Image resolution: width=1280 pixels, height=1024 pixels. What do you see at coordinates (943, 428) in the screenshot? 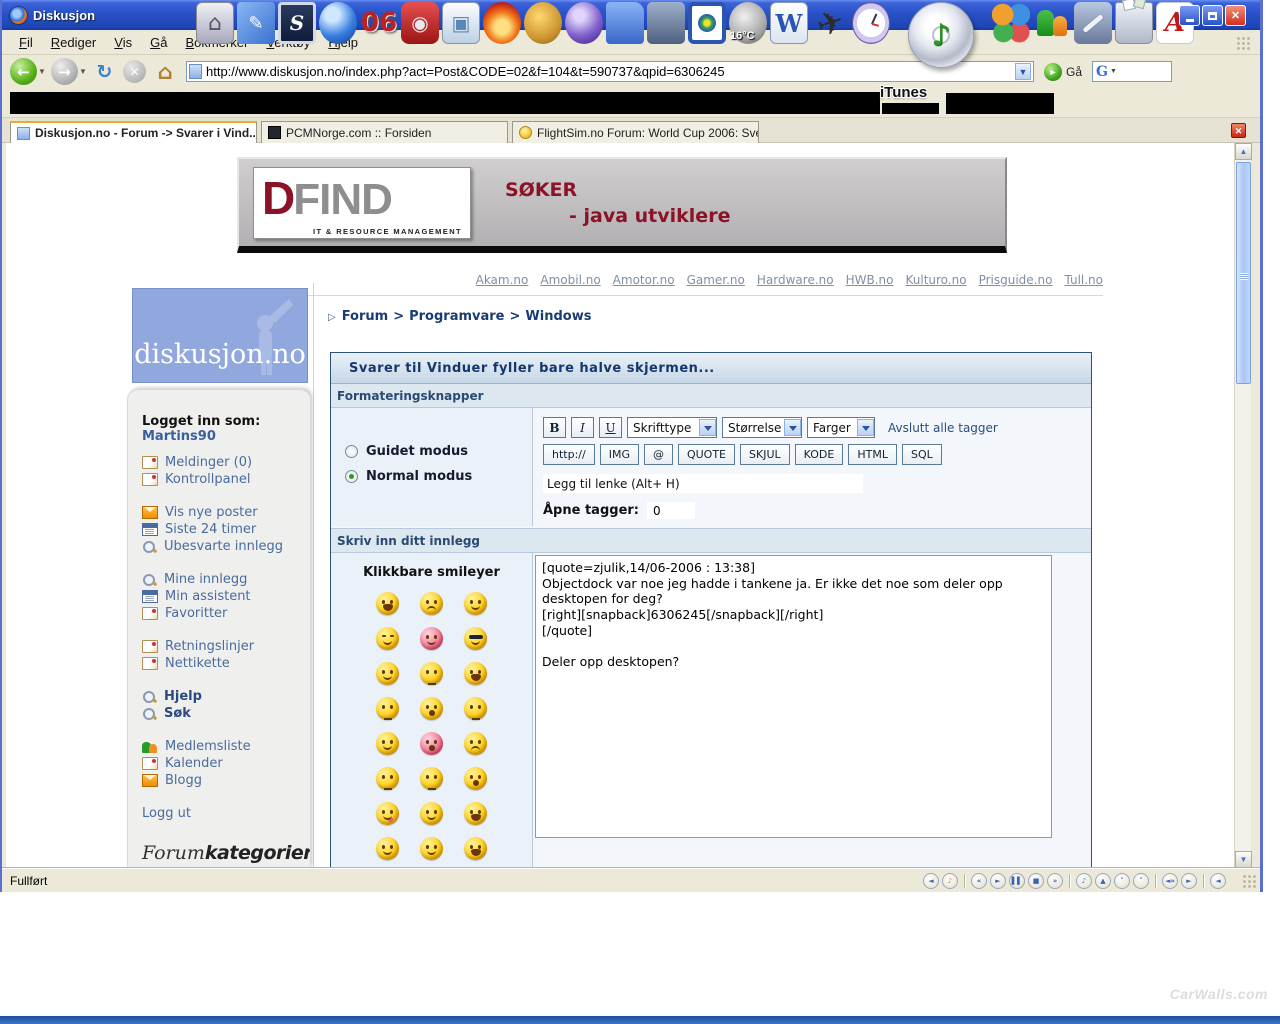
I see `close-all-tags-link: Avslutt alle tagger` at bounding box center [943, 428].